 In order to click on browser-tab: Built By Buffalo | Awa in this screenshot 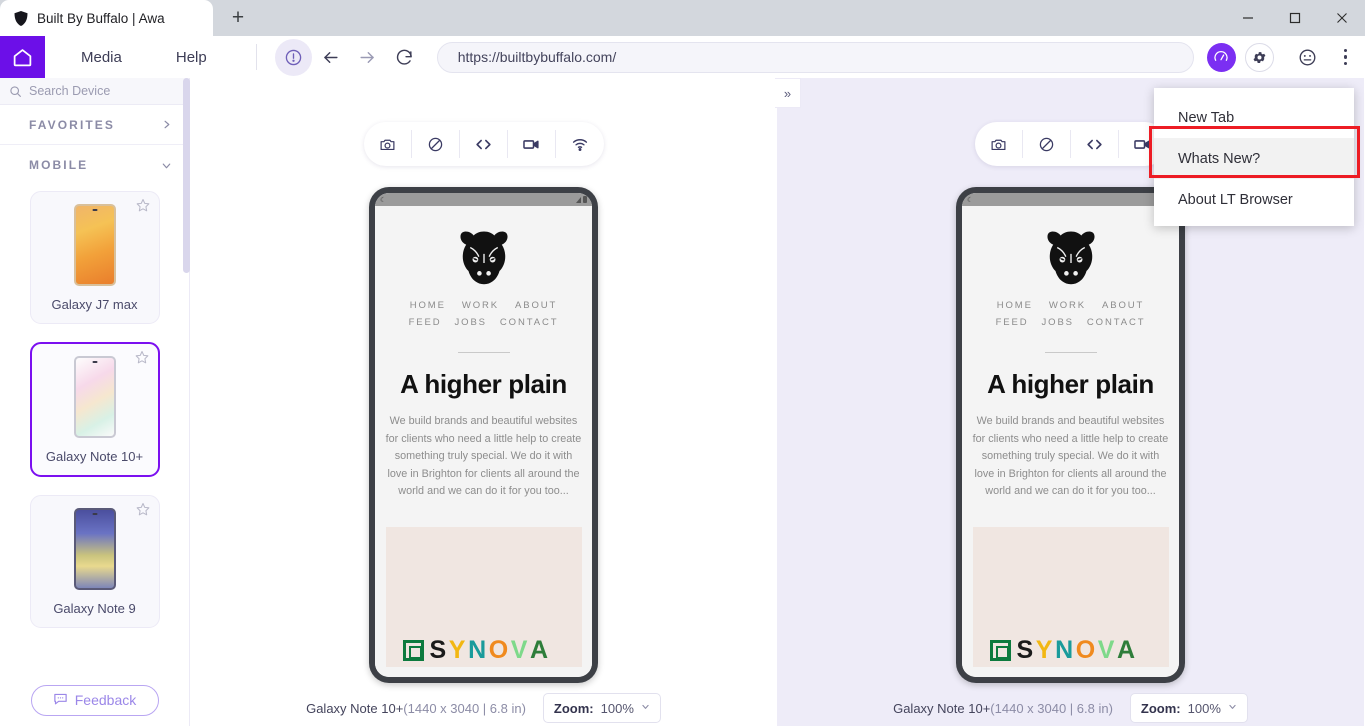, I will do `click(106, 18)`.